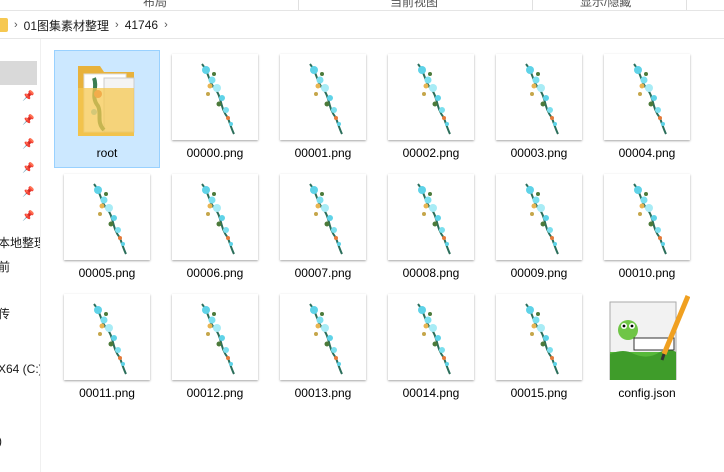 Image resolution: width=724 pixels, height=472 pixels. I want to click on file-name-label: 00000.png, so click(215, 153).